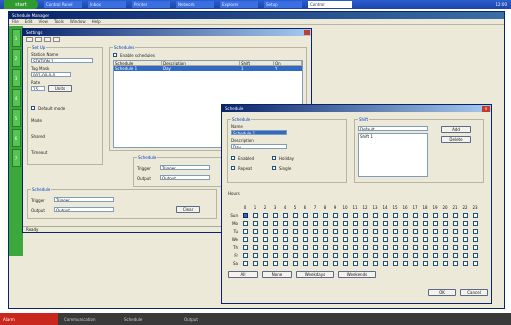 The width and height of the screenshot is (511, 325). What do you see at coordinates (78, 21) in the screenshot?
I see `menu-window: Window` at bounding box center [78, 21].